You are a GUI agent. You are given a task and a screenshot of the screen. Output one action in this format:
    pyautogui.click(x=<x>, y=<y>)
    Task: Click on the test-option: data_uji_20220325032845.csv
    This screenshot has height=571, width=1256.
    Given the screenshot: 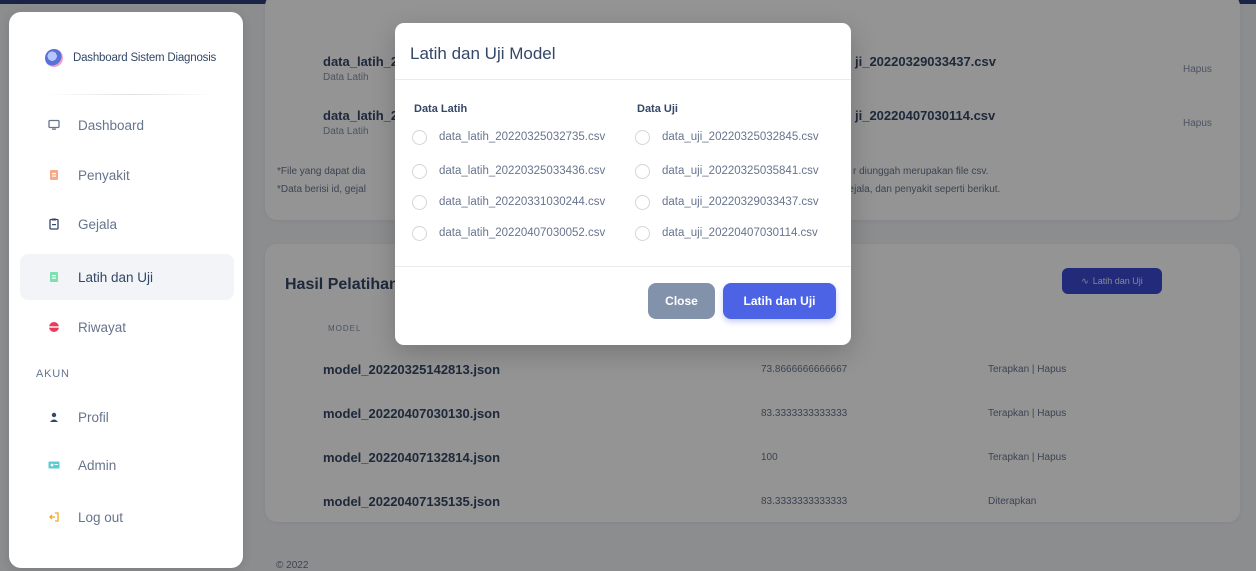 What is the action you would take?
    pyautogui.click(x=727, y=137)
    